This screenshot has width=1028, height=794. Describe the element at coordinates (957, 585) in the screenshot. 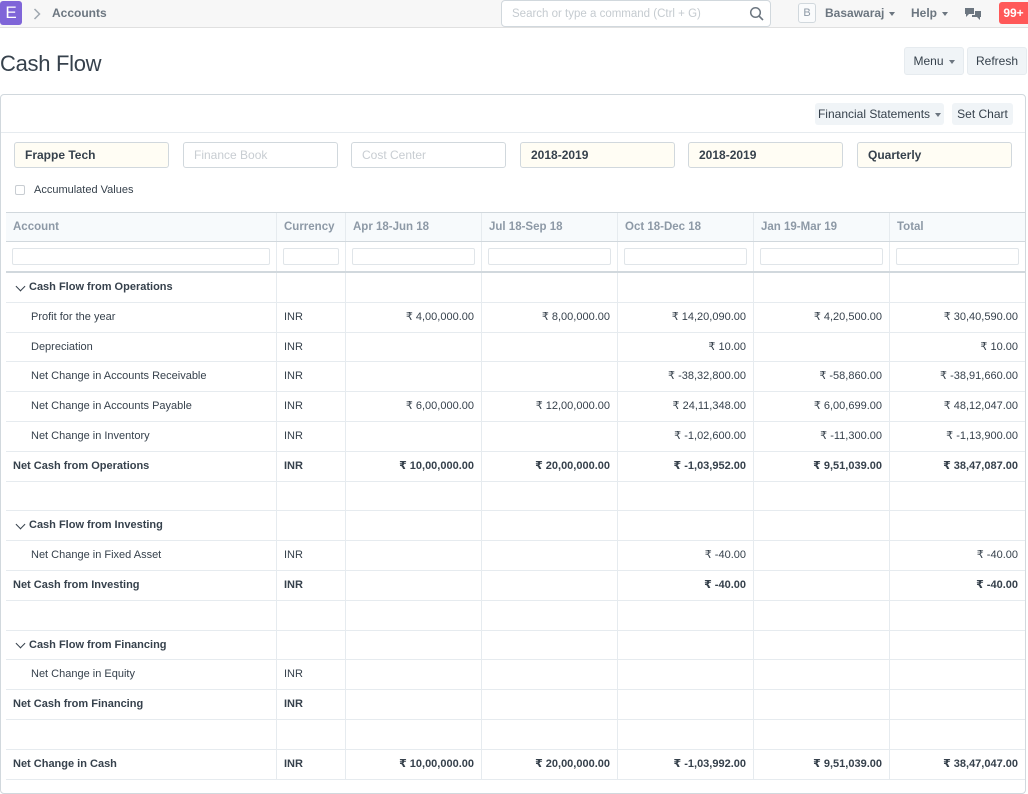

I see `cell-total: ₹ -40.00` at that location.